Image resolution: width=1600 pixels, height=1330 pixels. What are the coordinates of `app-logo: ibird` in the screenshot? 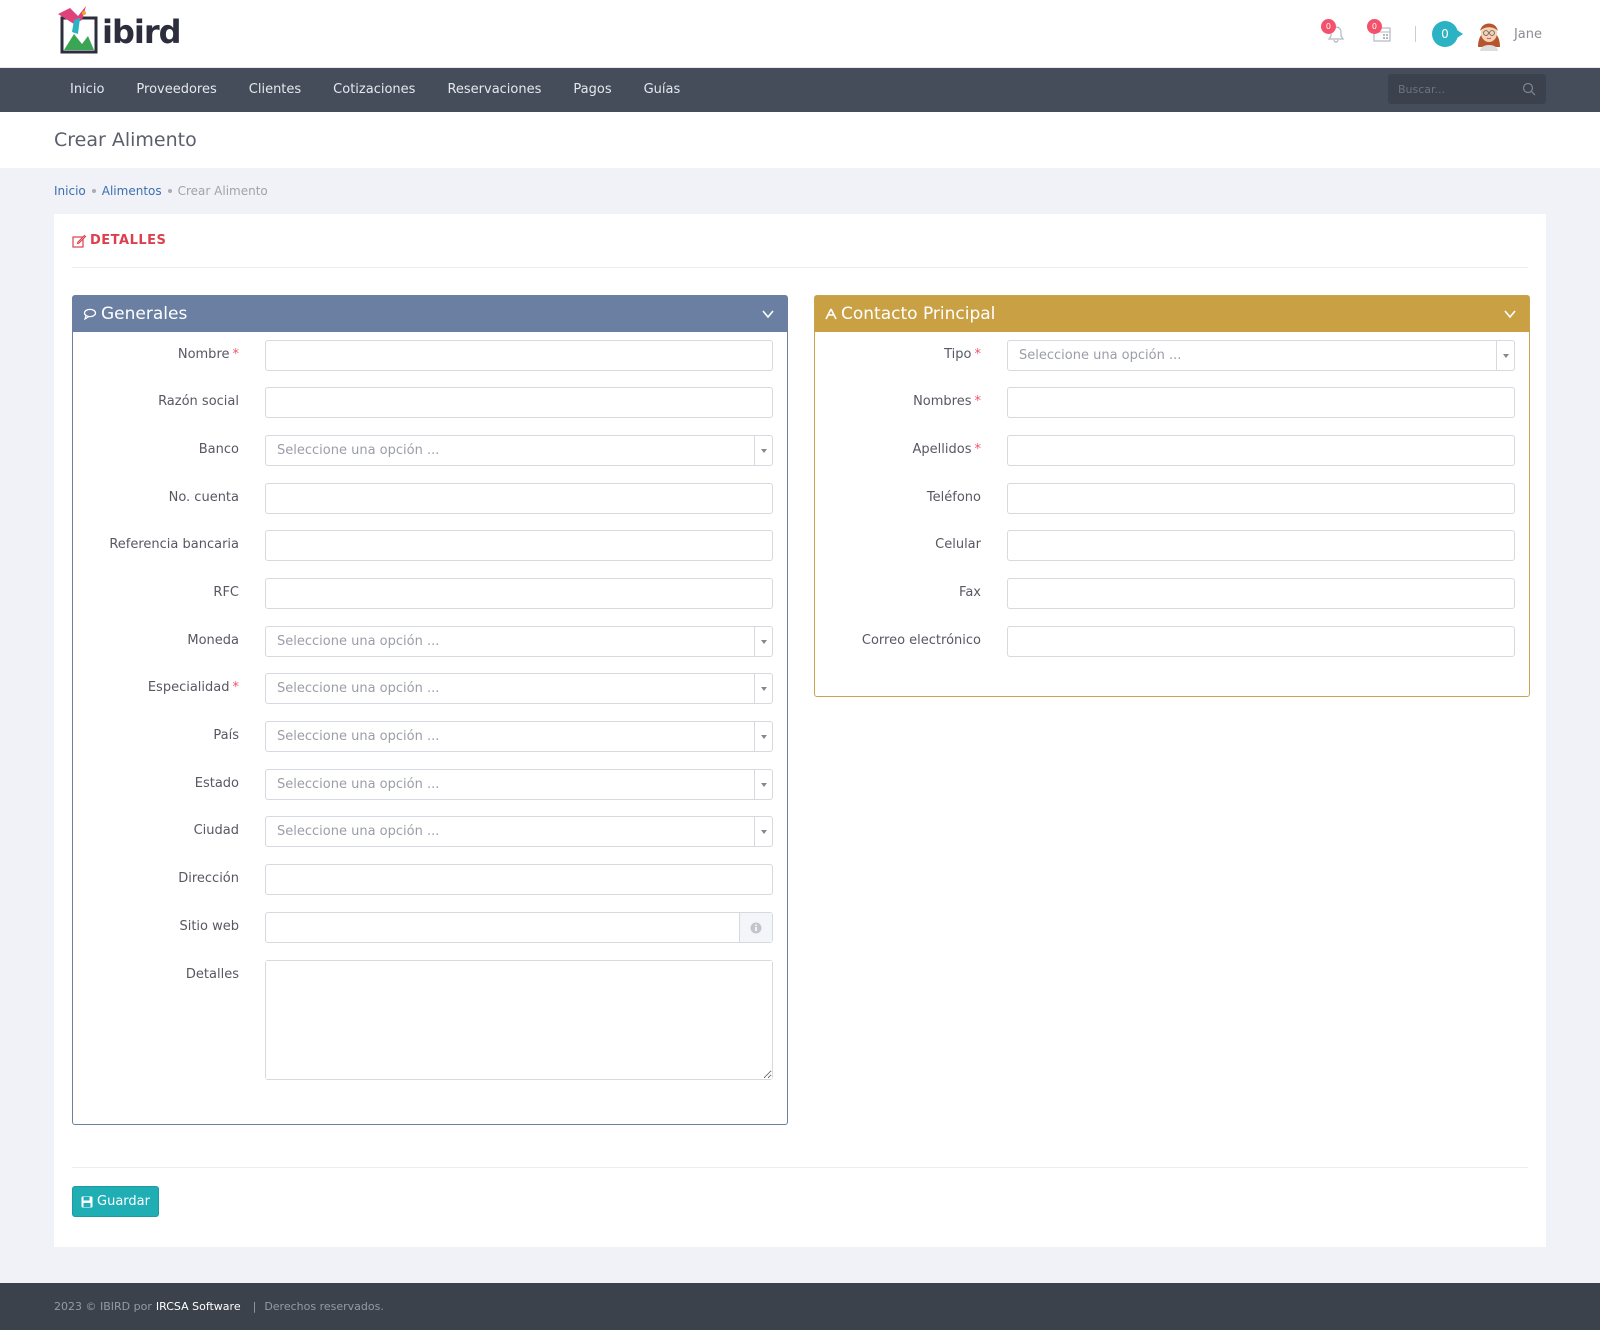 It's located at (119, 29).